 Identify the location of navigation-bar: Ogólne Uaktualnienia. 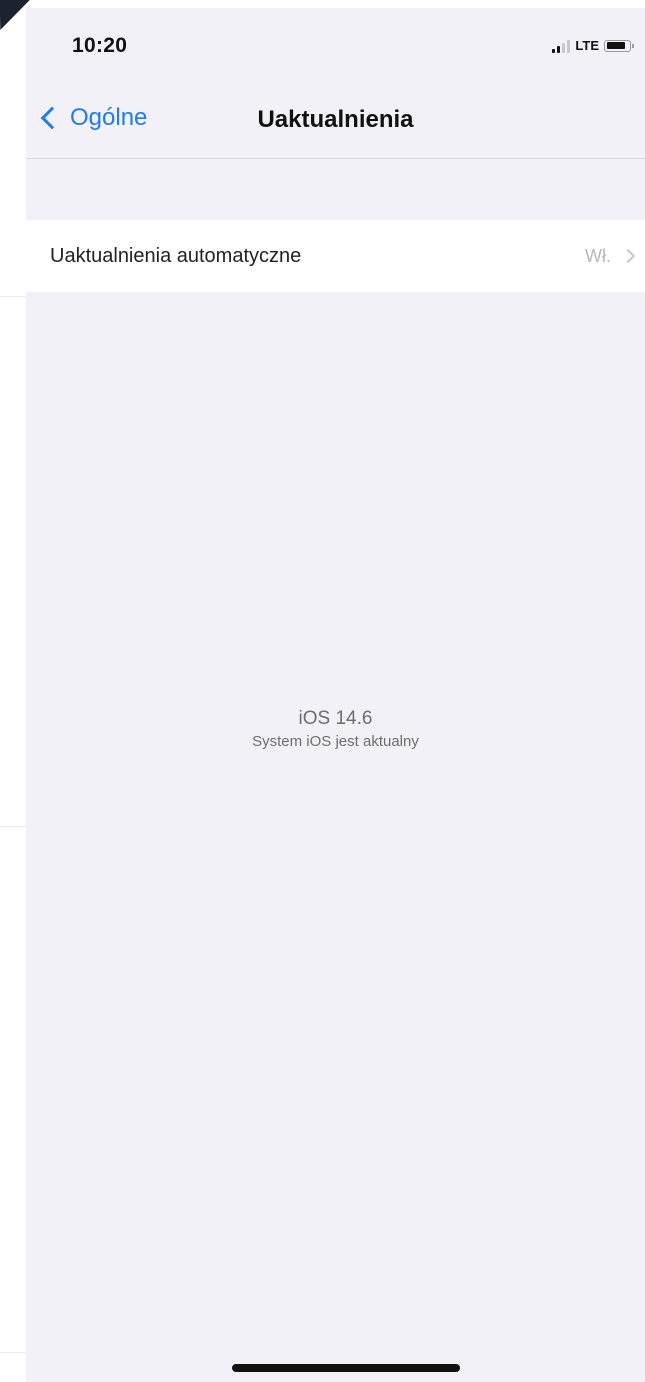
(335, 119).